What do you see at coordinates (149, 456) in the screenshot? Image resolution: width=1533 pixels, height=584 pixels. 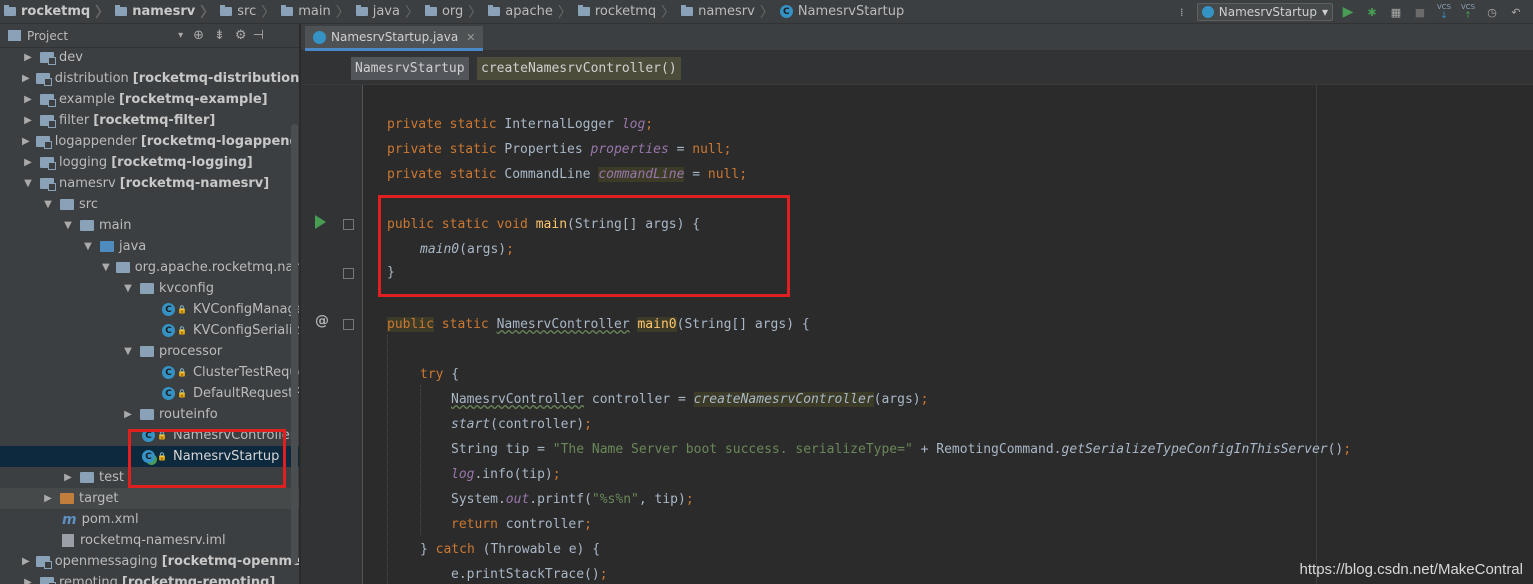 I see `tree-item-selected: C 🔒 NamesrvStartup` at bounding box center [149, 456].